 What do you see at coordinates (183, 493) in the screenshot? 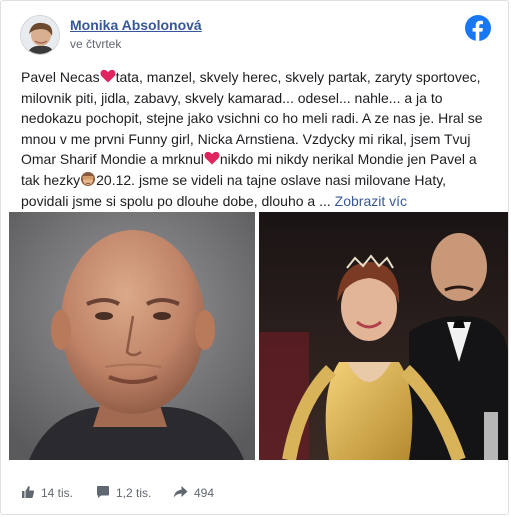
I see `share-arrow-icon` at bounding box center [183, 493].